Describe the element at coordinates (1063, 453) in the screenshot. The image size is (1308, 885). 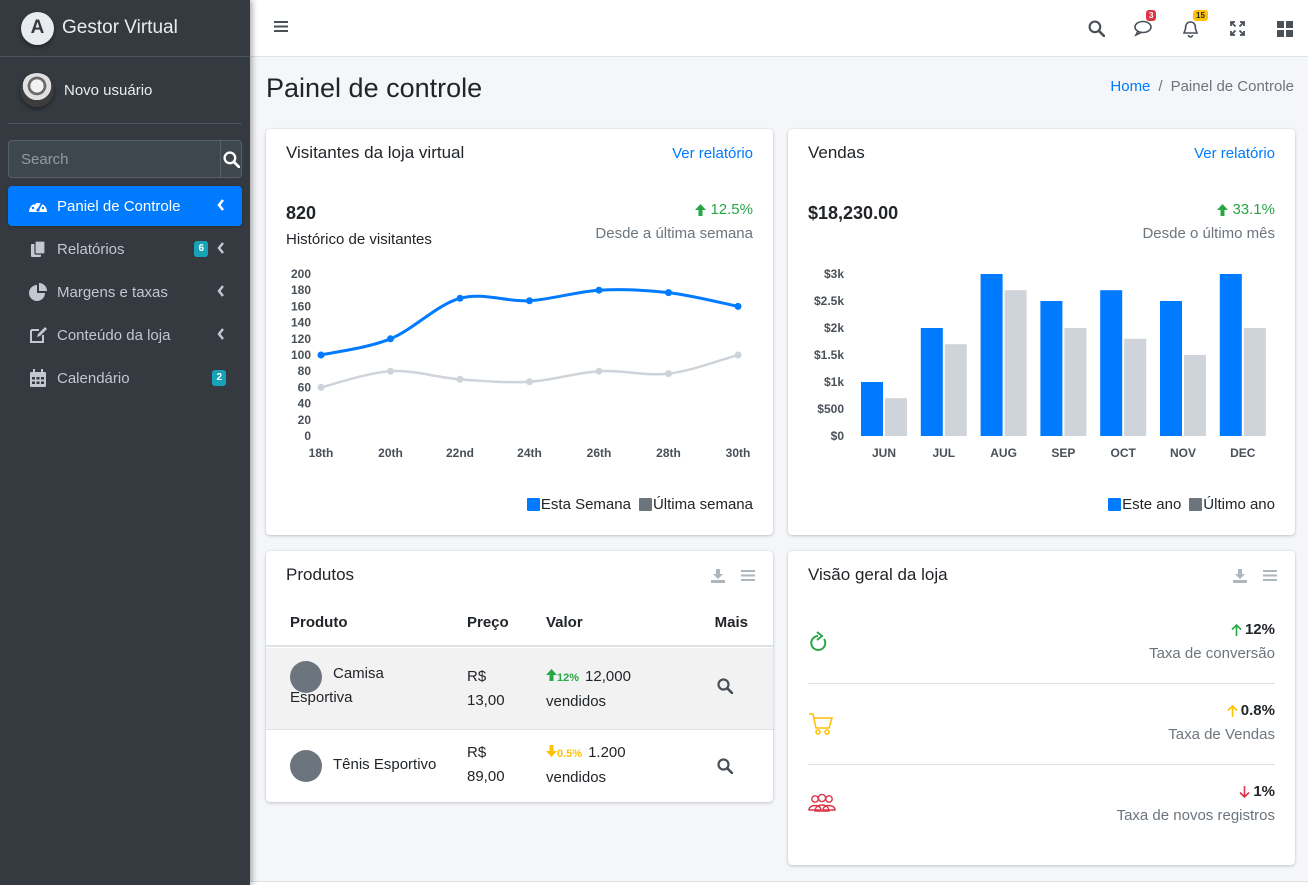
I see `x-tick-label: SEP` at that location.